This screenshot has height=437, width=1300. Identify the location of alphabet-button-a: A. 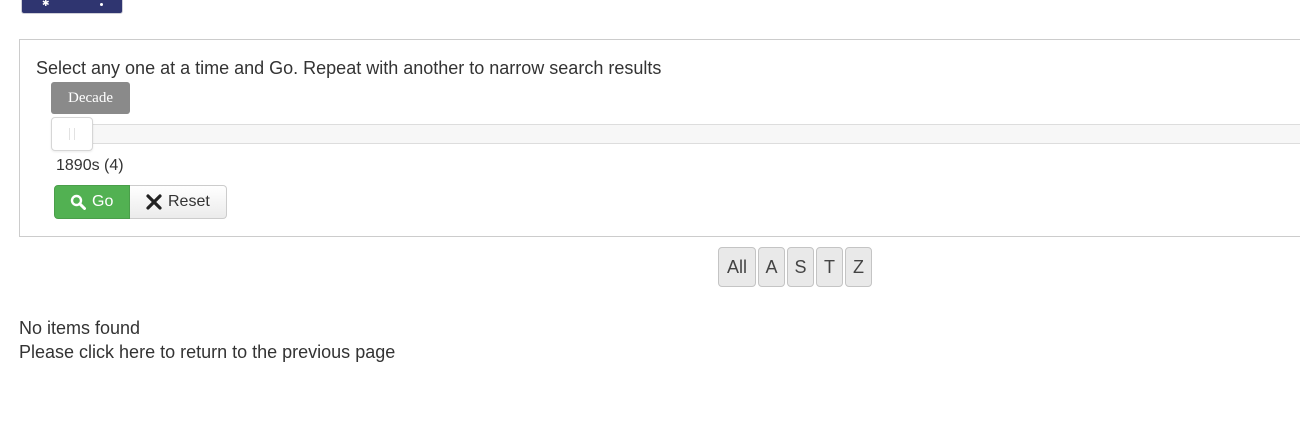
(771, 267).